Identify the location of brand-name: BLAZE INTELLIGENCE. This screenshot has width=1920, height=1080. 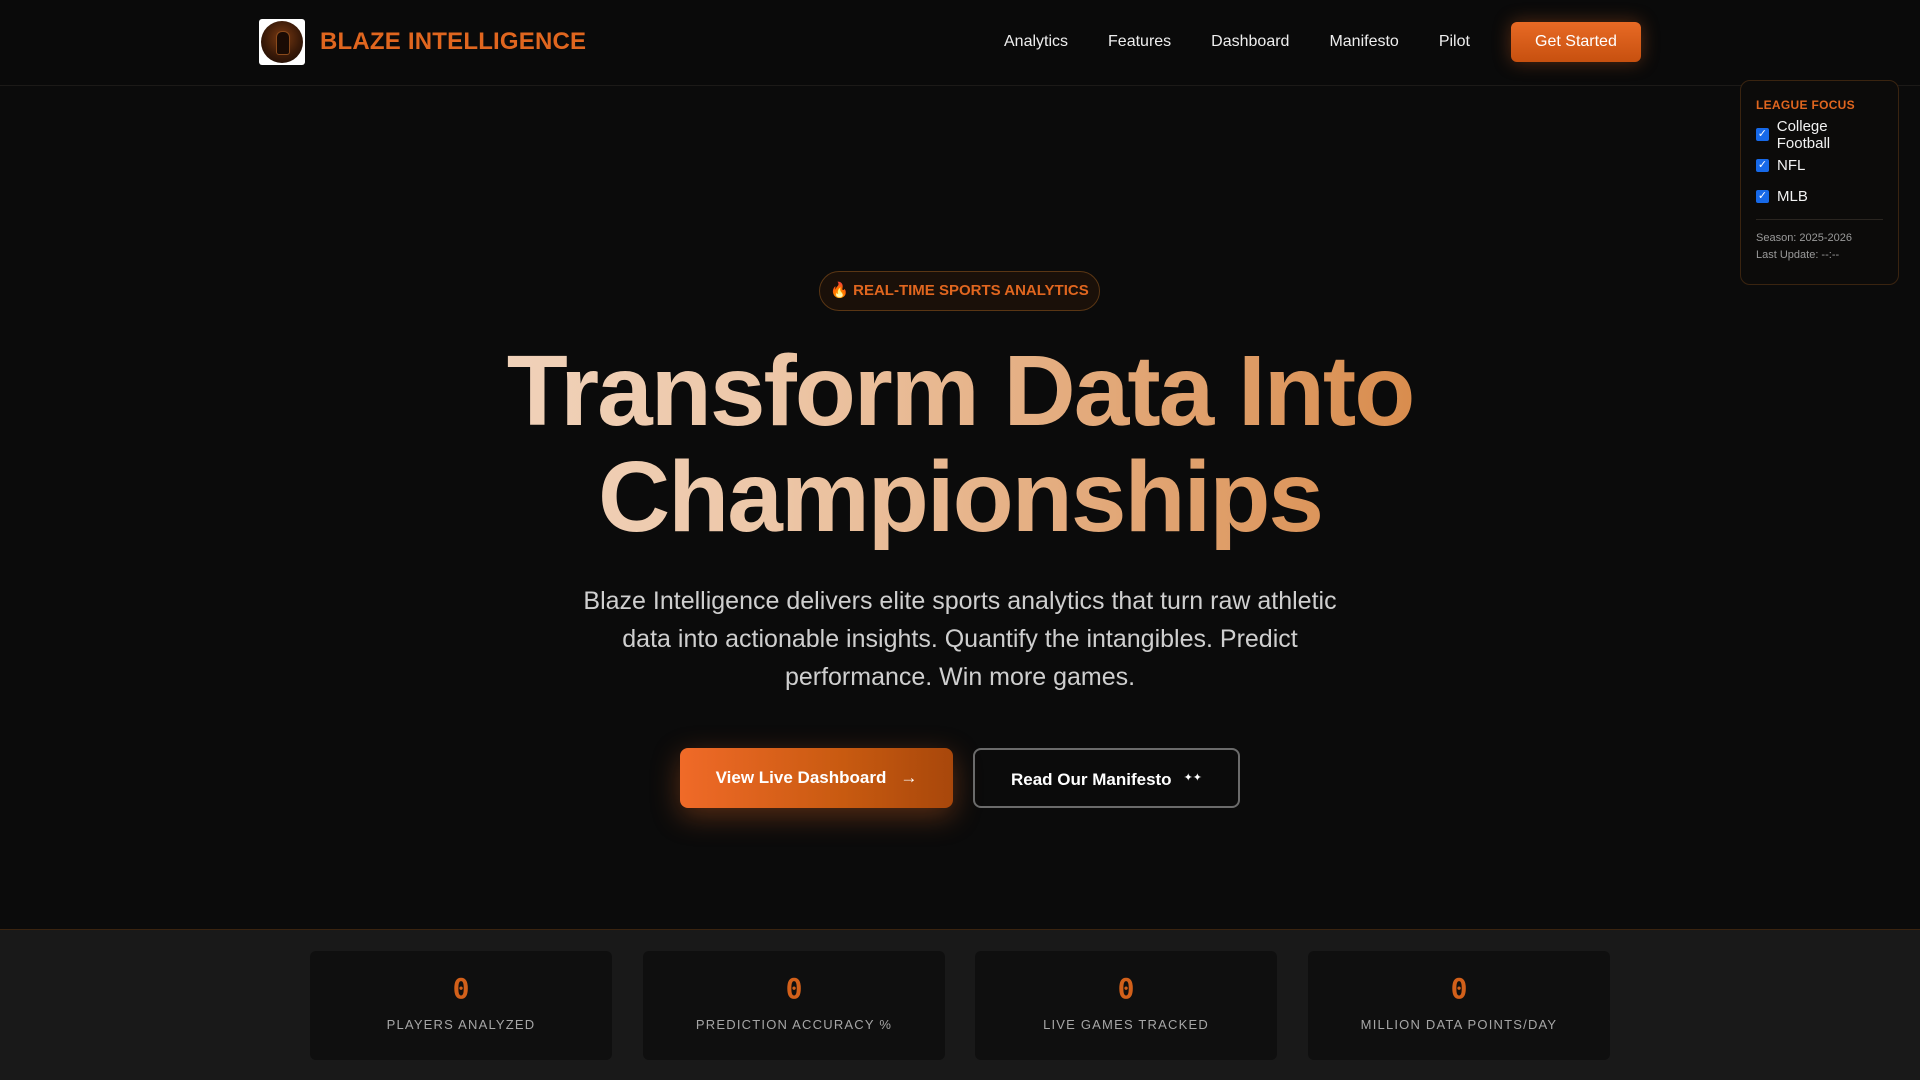
(453, 41).